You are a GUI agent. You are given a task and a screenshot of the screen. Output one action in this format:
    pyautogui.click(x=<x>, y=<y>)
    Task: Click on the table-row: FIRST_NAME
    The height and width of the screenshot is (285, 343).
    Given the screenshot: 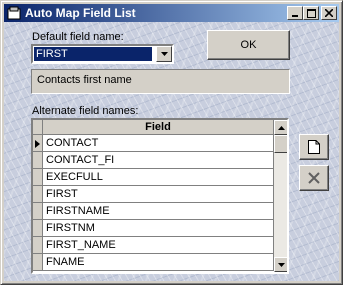 What is the action you would take?
    pyautogui.click(x=153, y=245)
    